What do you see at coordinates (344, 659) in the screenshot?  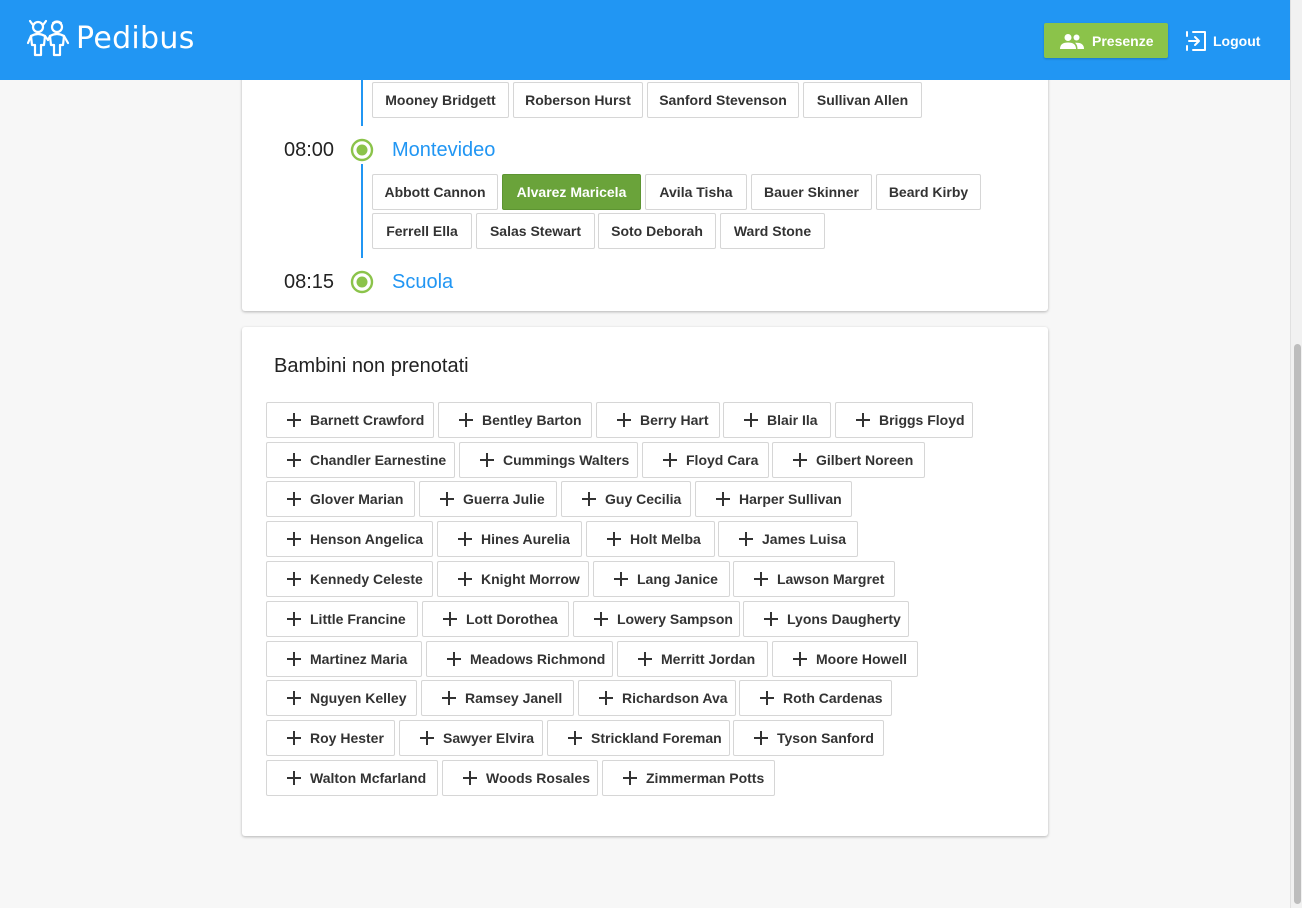 I see `add-child-chip: Martinez Maria` at bounding box center [344, 659].